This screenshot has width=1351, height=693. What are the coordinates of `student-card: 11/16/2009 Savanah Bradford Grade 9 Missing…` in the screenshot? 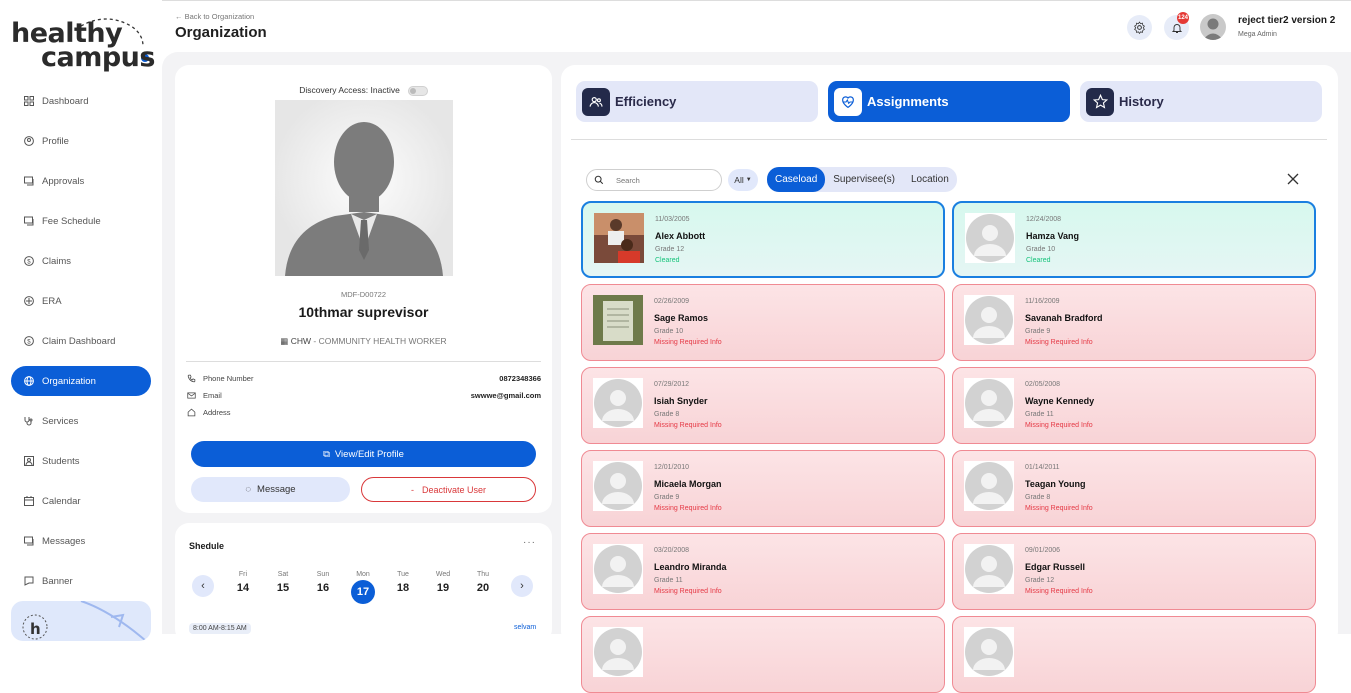 It's located at (1134, 322).